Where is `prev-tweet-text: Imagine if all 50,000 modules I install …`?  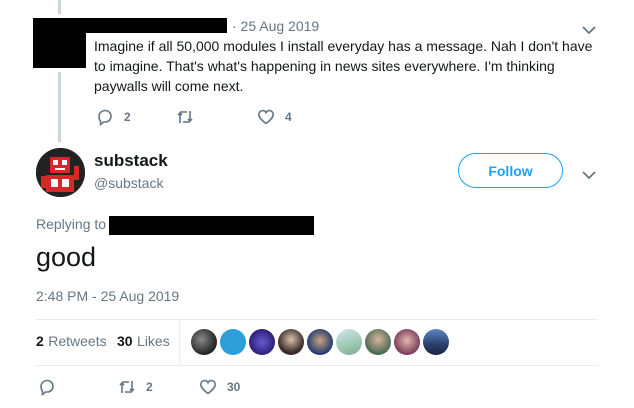
prev-tweet-text: Imagine if all 50,000 modules I install … is located at coordinates (343, 66).